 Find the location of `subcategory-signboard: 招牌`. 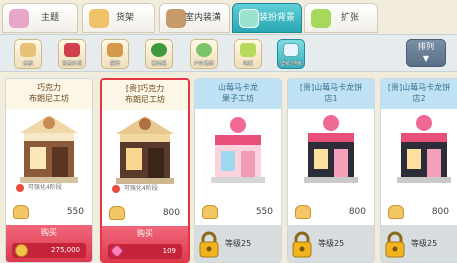

subcategory-signboard: 招牌 is located at coordinates (115, 54).